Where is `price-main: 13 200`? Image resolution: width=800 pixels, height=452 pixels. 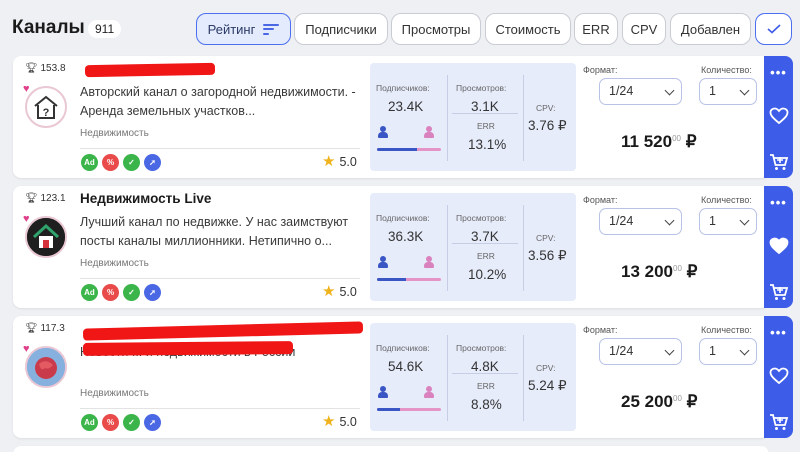 price-main: 13 200 is located at coordinates (647, 271).